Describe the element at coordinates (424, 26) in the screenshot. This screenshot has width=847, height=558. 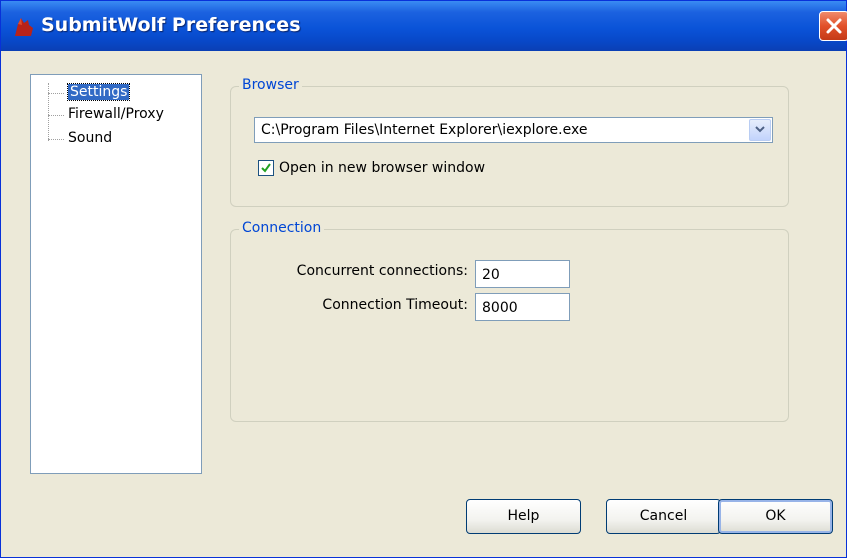
I see `title-bar: SubmitWolf Preferences` at that location.